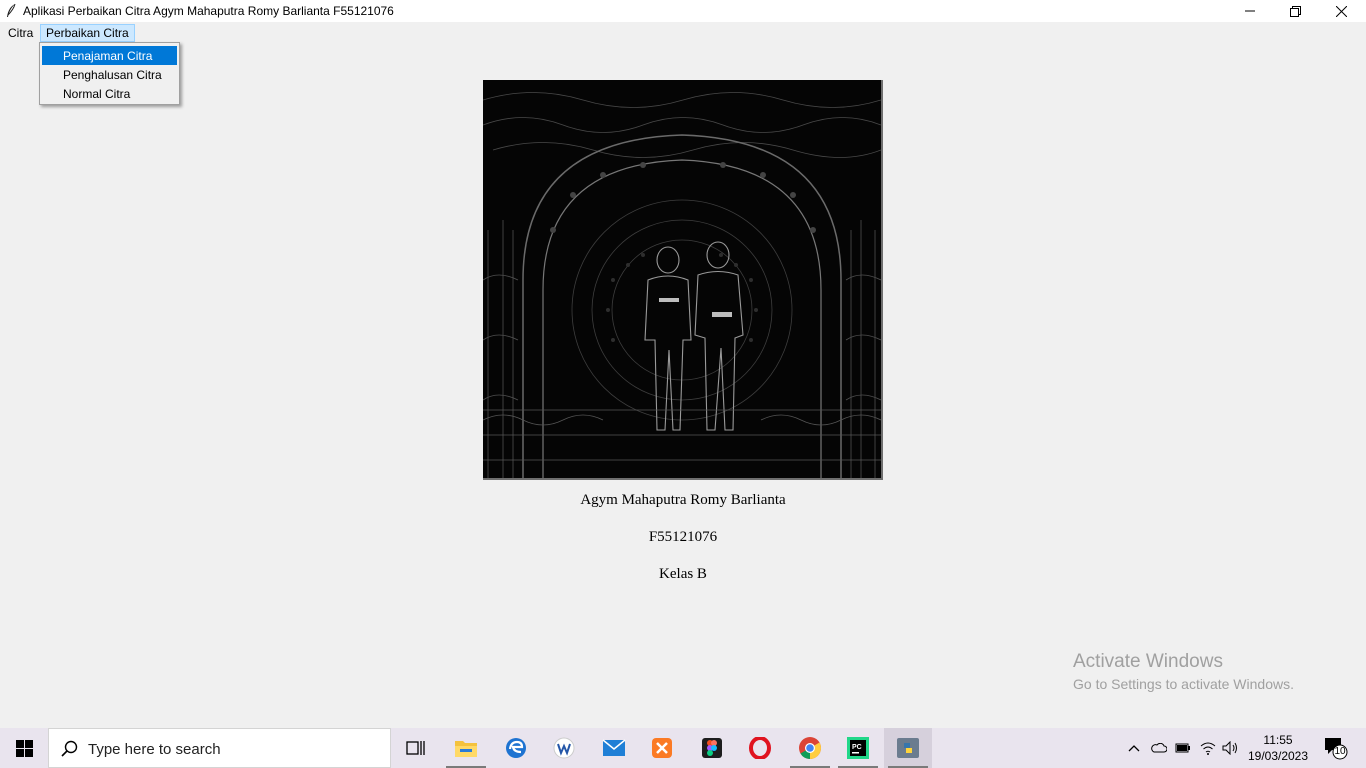 This screenshot has width=1366, height=768. Describe the element at coordinates (109, 93) in the screenshot. I see `menu-item-normal-citra: Normal Citra` at that location.